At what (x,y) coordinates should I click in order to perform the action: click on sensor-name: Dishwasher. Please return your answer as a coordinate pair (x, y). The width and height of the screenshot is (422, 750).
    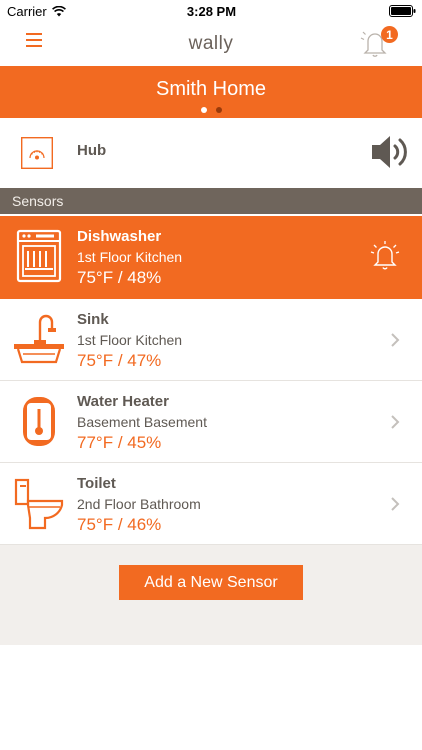
    Looking at the image, I should click on (119, 236).